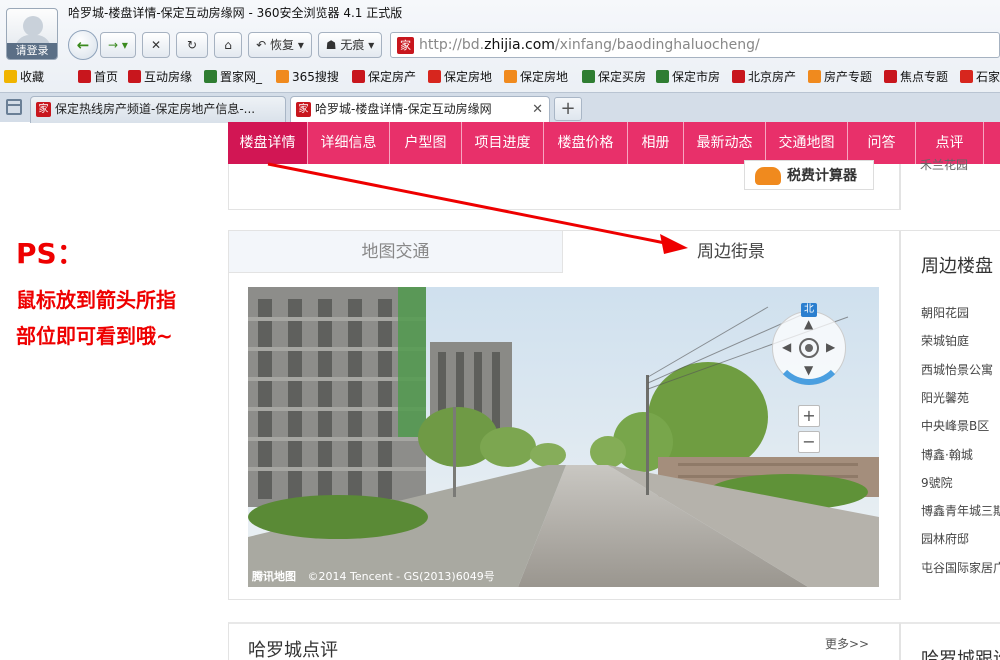  Describe the element at coordinates (937, 482) in the screenshot. I see `nearby-item: 9號院` at that location.